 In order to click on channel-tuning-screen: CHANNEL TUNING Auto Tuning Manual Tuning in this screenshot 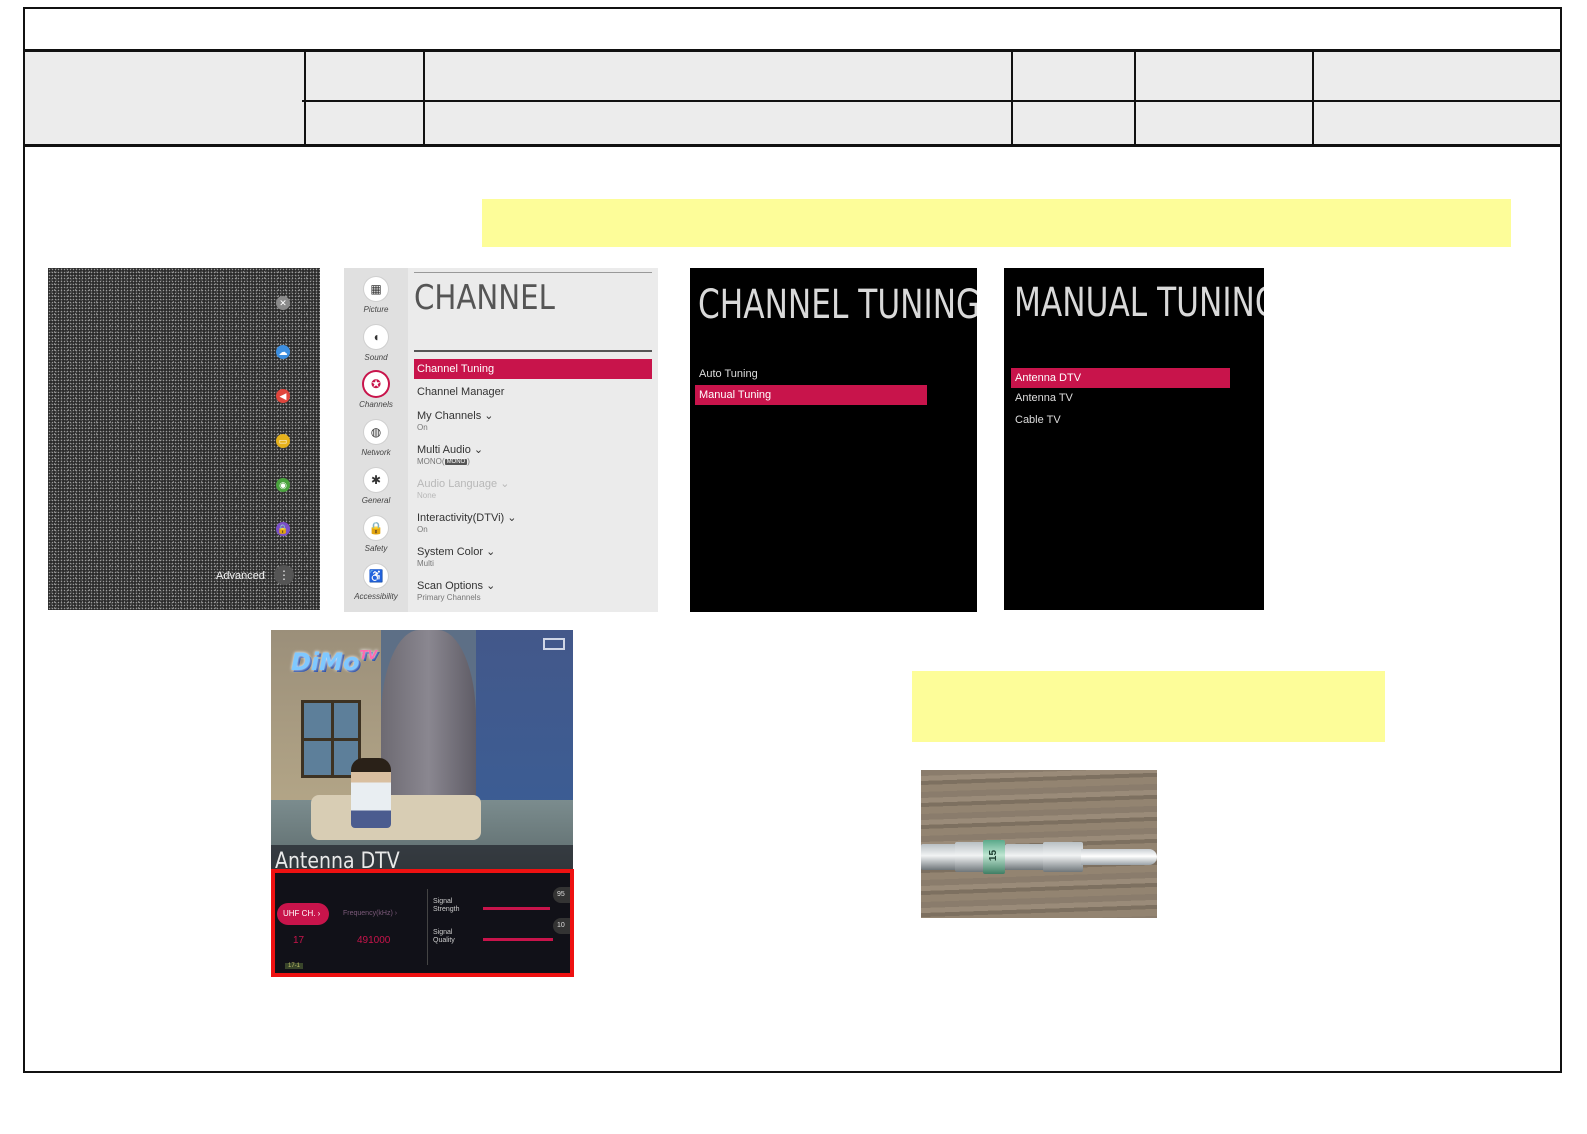, I will do `click(833, 440)`.